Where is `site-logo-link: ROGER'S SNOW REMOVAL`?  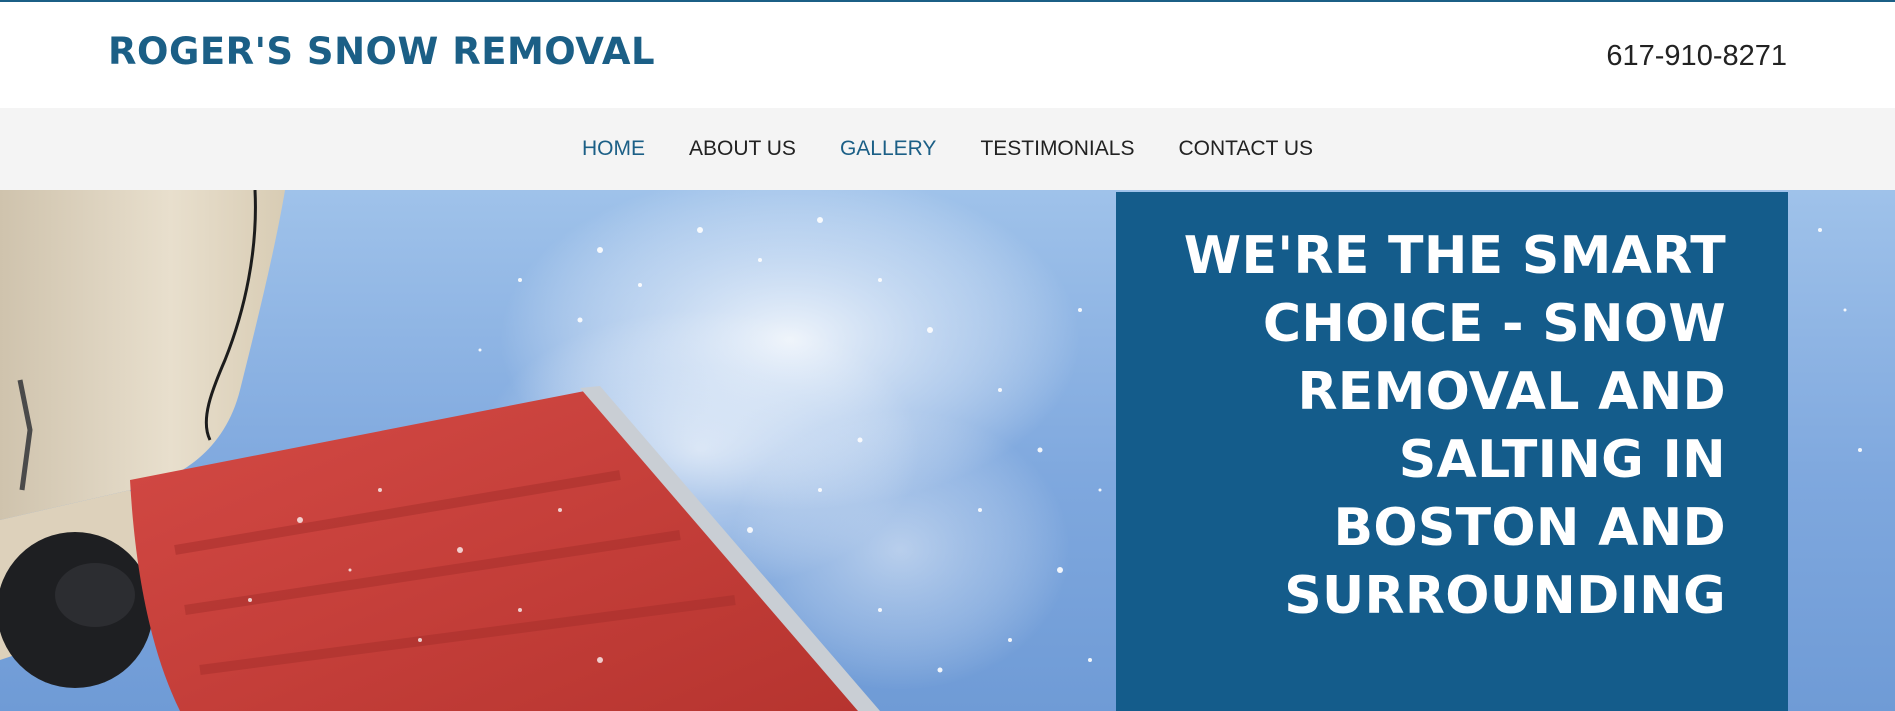
site-logo-link: ROGER'S SNOW REMOVAL is located at coordinates (381, 51).